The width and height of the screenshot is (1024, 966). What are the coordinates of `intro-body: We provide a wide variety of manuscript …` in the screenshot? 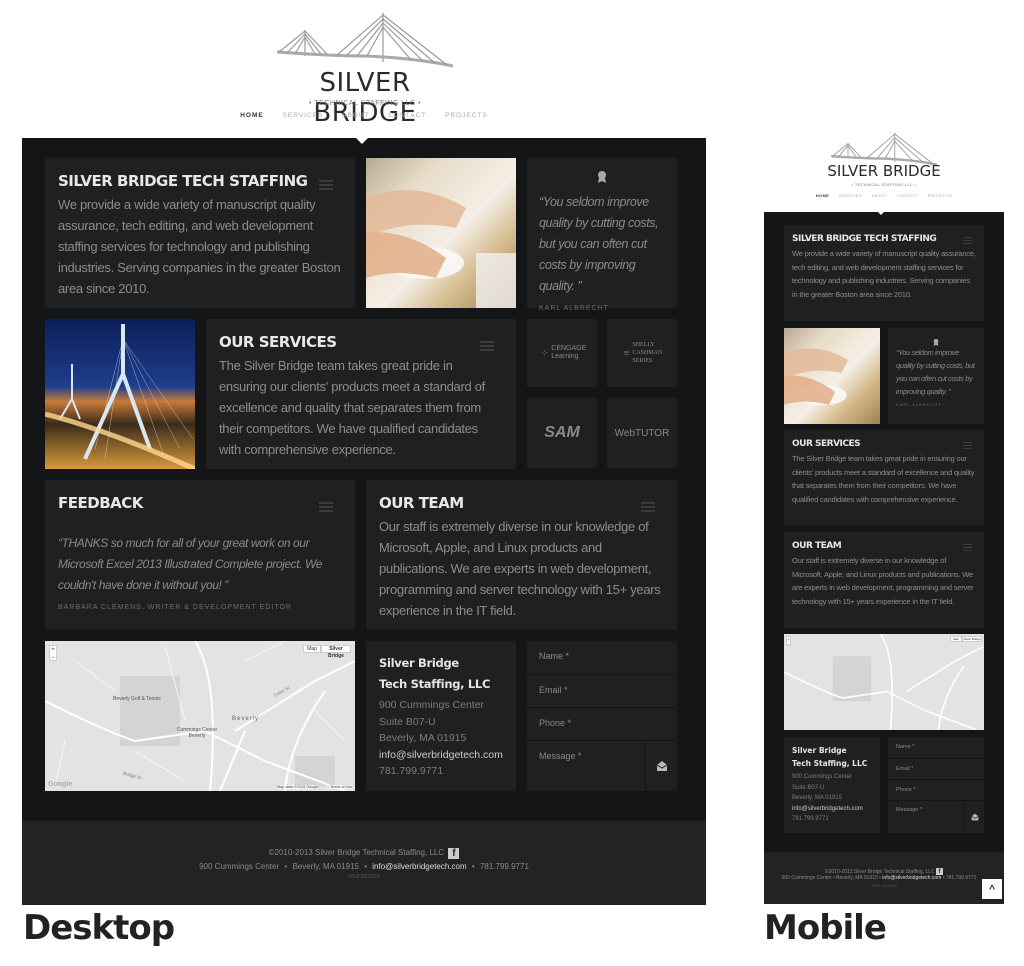 It's located at (884, 274).